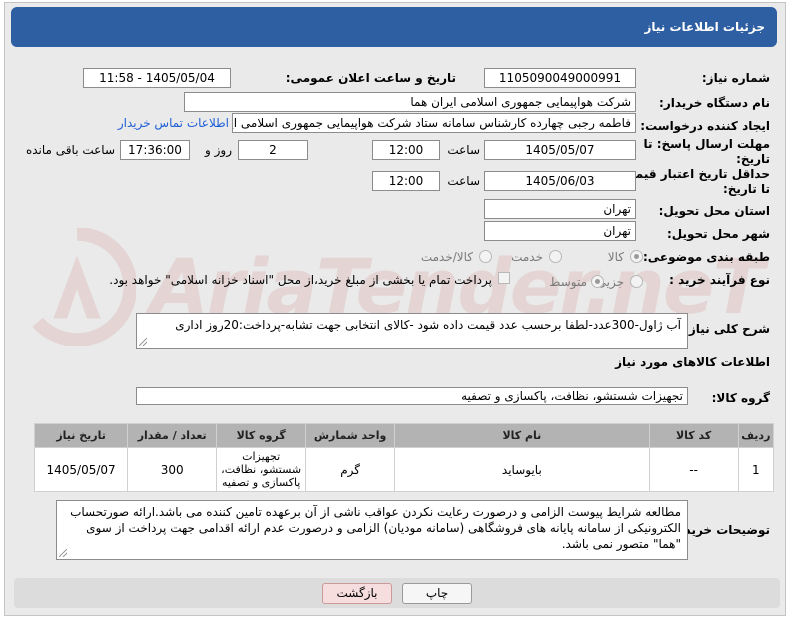 This screenshot has height=619, width=788. What do you see at coordinates (394, 27) in the screenshot?
I see `page-title: جزئیات اطلاعات نیاز` at bounding box center [394, 27].